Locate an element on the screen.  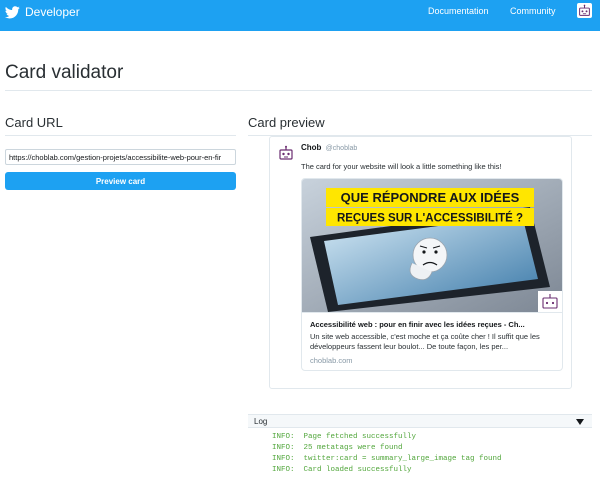
title-divider is located at coordinates (298, 90).